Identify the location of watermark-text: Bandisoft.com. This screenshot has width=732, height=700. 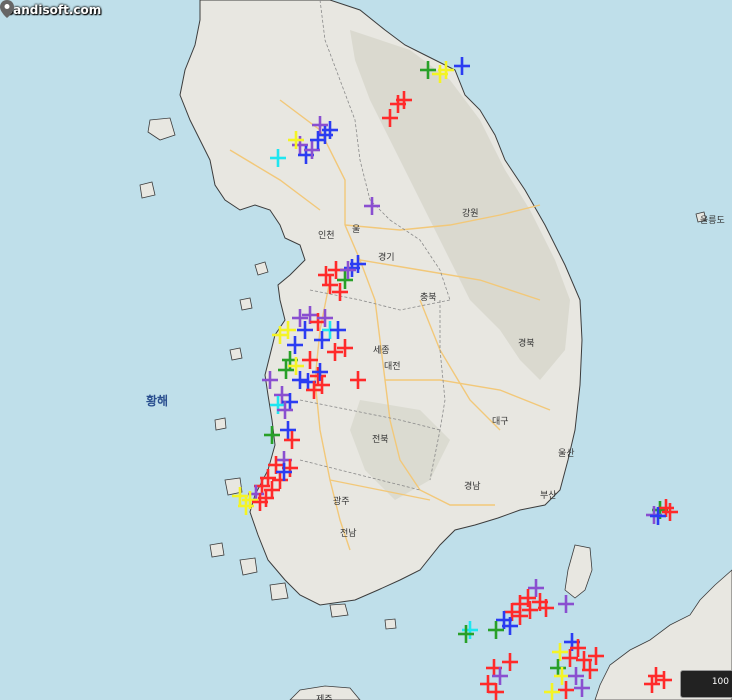
(53, 10).